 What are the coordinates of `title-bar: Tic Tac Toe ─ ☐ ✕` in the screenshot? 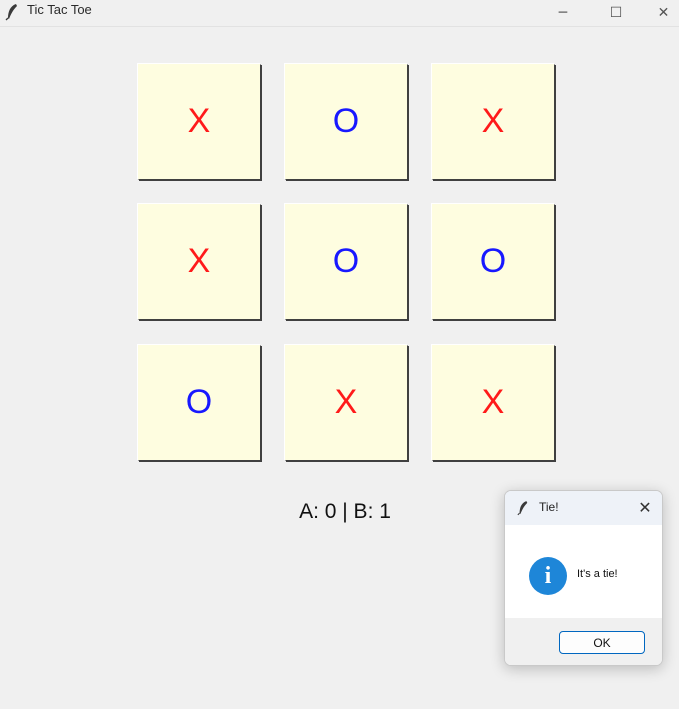 It's located at (339, 13).